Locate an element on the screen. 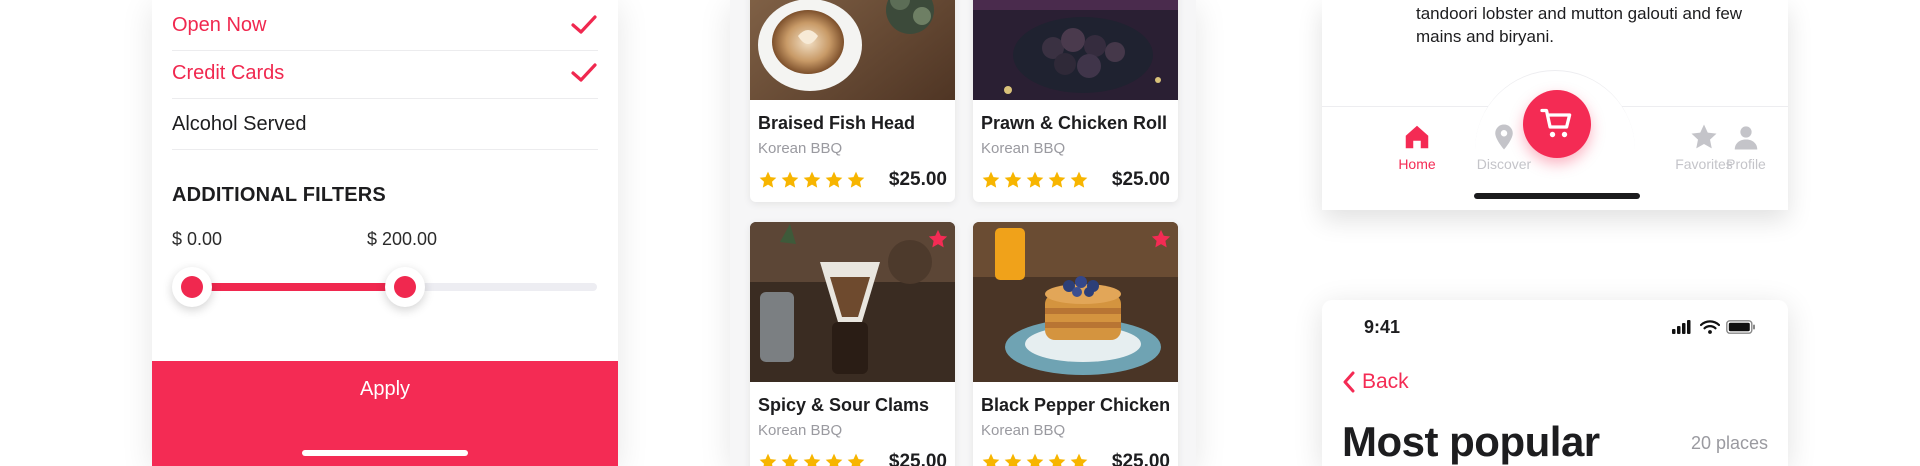  food-photo-latte is located at coordinates (852, 50).